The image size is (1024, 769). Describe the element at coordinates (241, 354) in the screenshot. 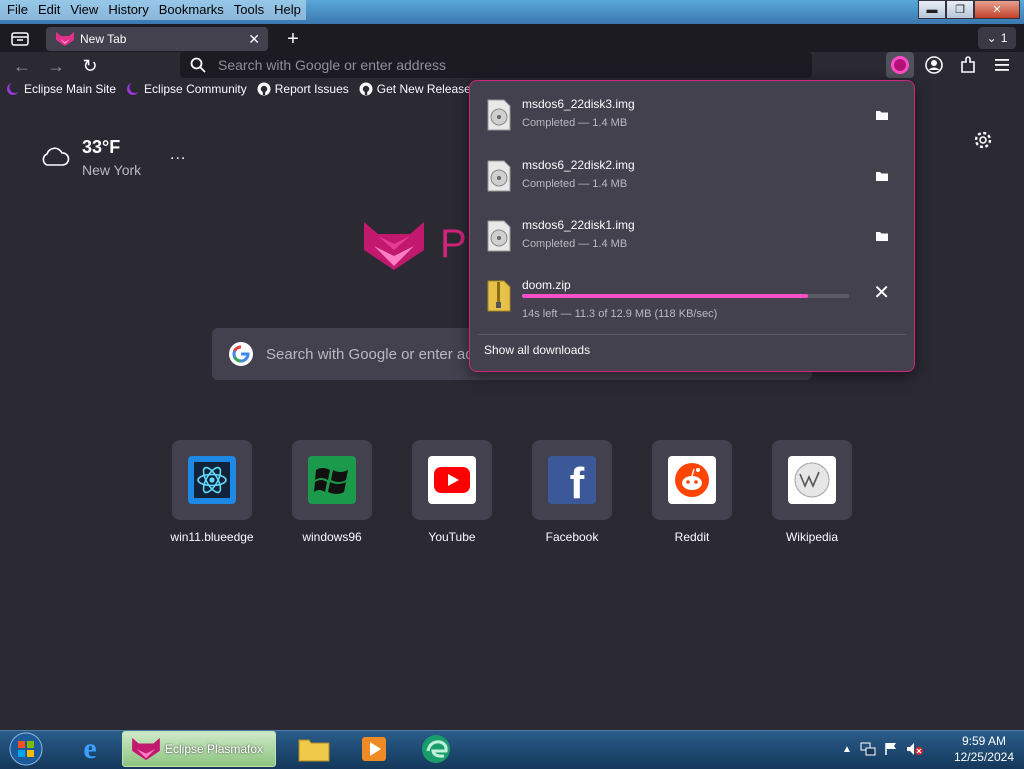

I see `google-icon` at that location.